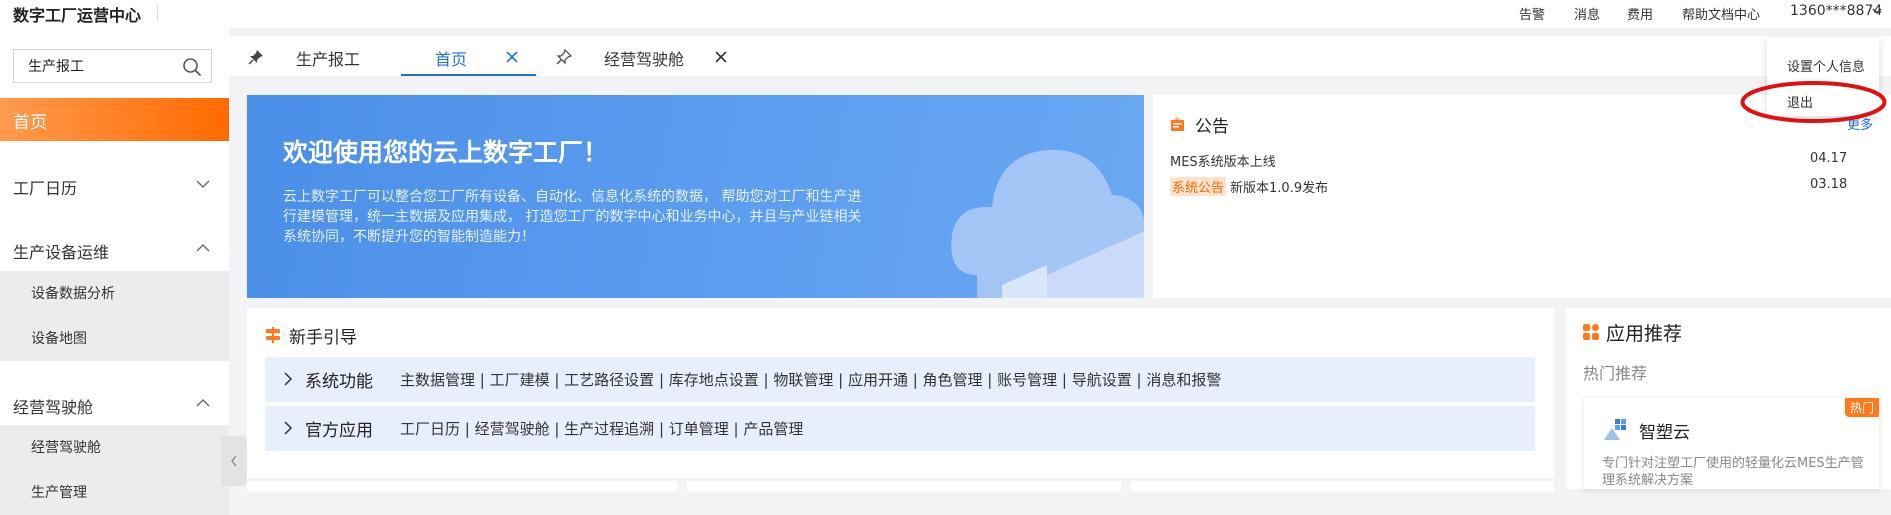 The image size is (1891, 515). What do you see at coordinates (114, 447) in the screenshot?
I see `sidebar-item-business-cockpit: 经营驾驶舱` at bounding box center [114, 447].